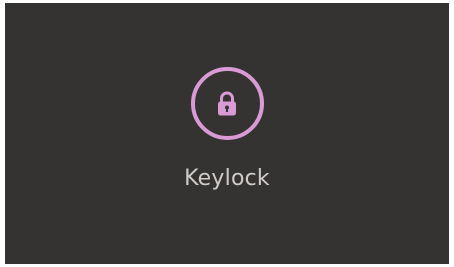 The width and height of the screenshot is (454, 267). I want to click on padlock-icon, so click(227, 104).